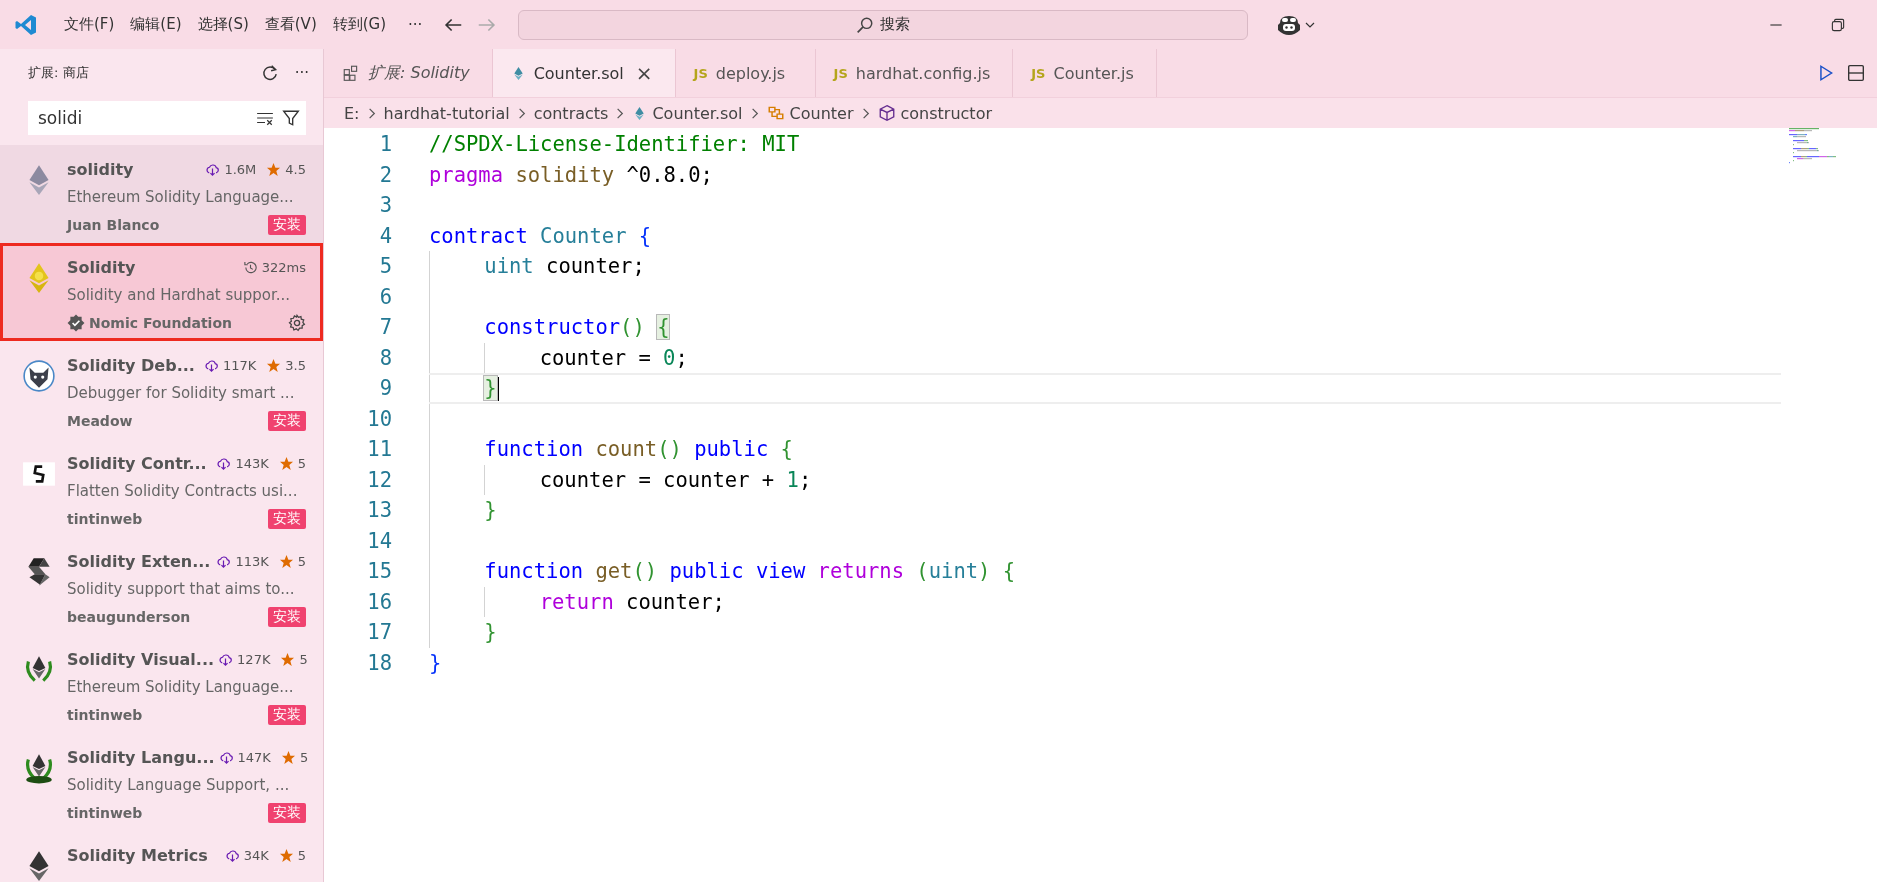 This screenshot has width=1877, height=882. Describe the element at coordinates (291, 118) in the screenshot. I see `filter-icon` at that location.